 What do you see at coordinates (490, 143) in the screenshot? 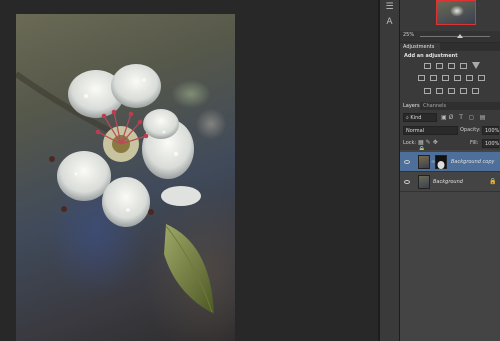
I see `fill-field: 100%` at bounding box center [490, 143].